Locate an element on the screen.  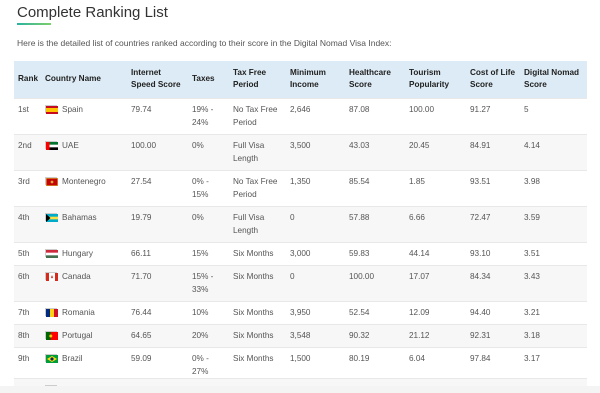
cell-rank: 7th is located at coordinates (27, 312).